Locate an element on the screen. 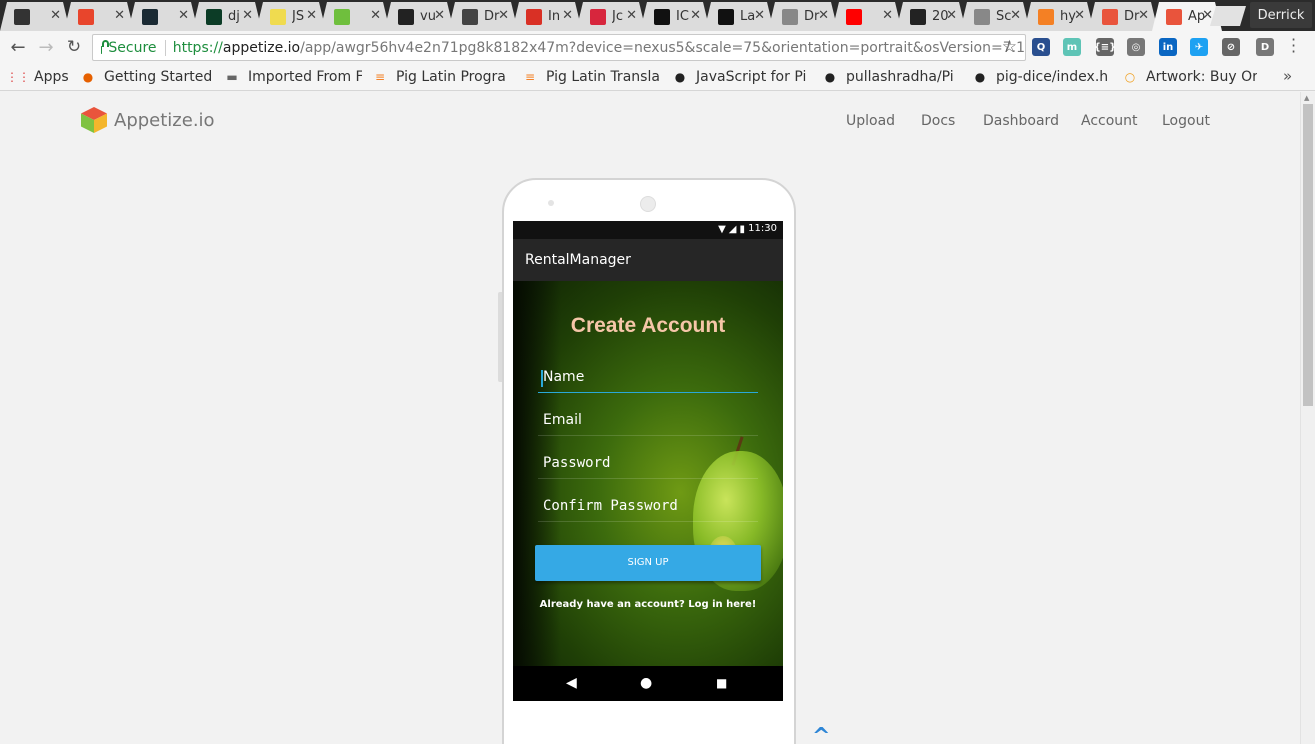 The image size is (1315, 744). youtube-icon is located at coordinates (854, 17).